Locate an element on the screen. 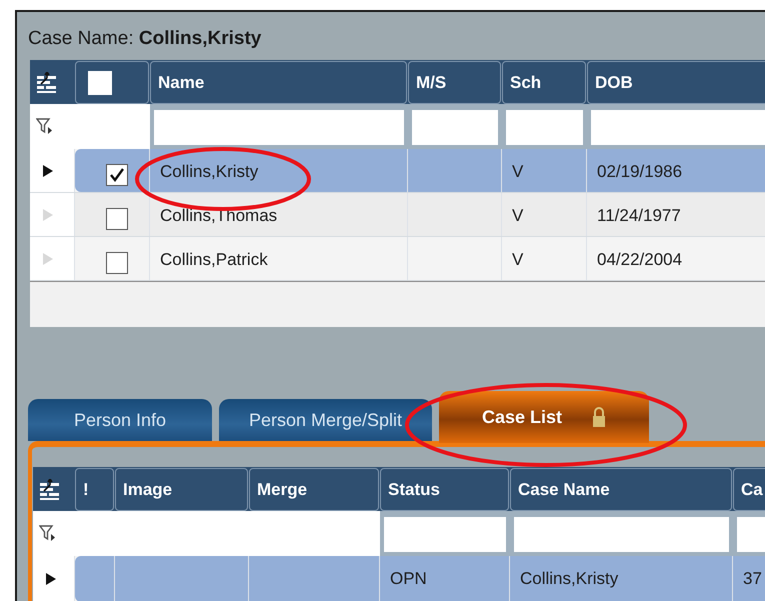 The width and height of the screenshot is (765, 601). table-cell: 37 is located at coordinates (749, 578).